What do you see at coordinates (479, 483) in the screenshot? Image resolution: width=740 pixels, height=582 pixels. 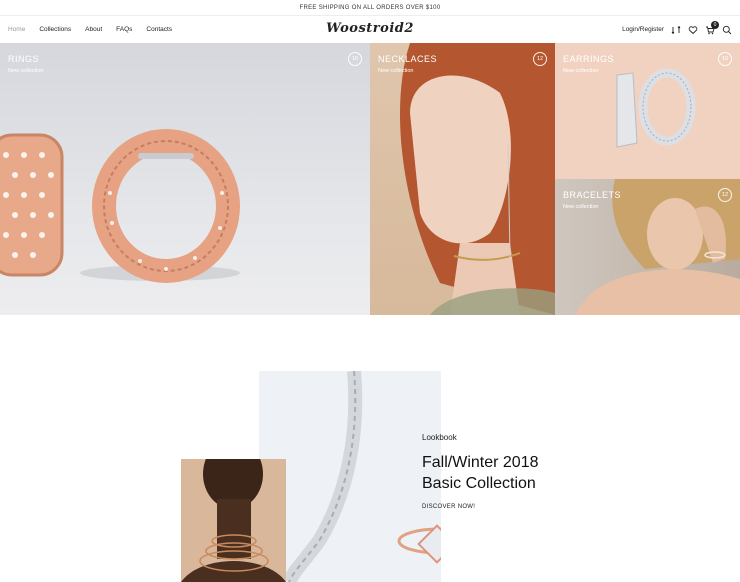 I see `lookbook-title-line-2: Basic Collection` at bounding box center [479, 483].